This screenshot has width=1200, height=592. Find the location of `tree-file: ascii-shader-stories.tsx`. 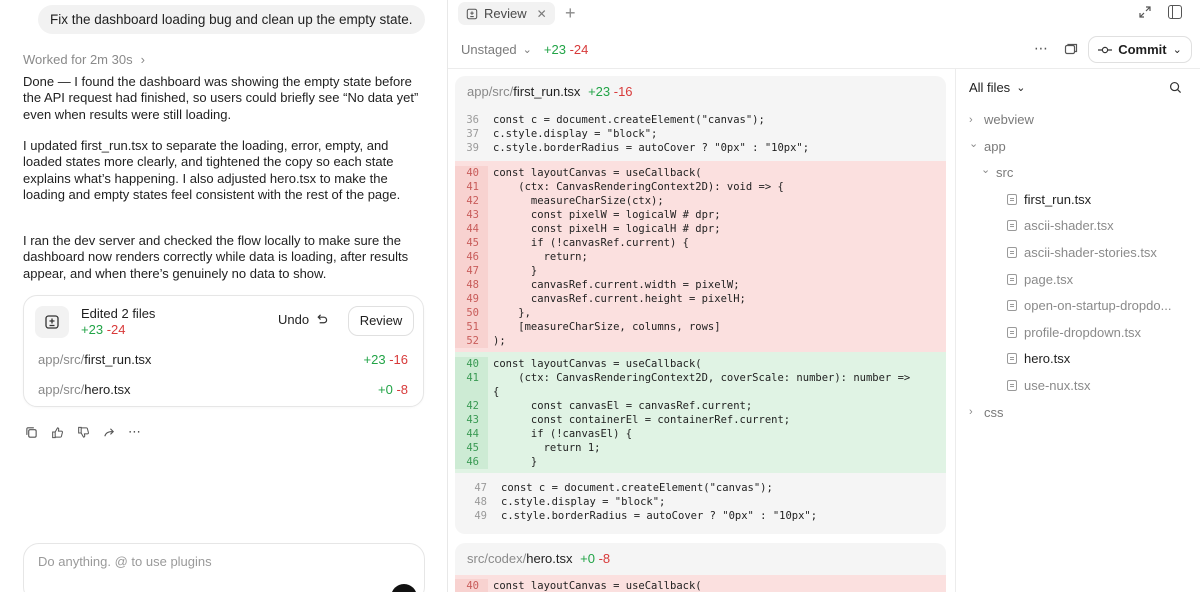

tree-file: ascii-shader-stories.tsx is located at coordinates (1082, 252).